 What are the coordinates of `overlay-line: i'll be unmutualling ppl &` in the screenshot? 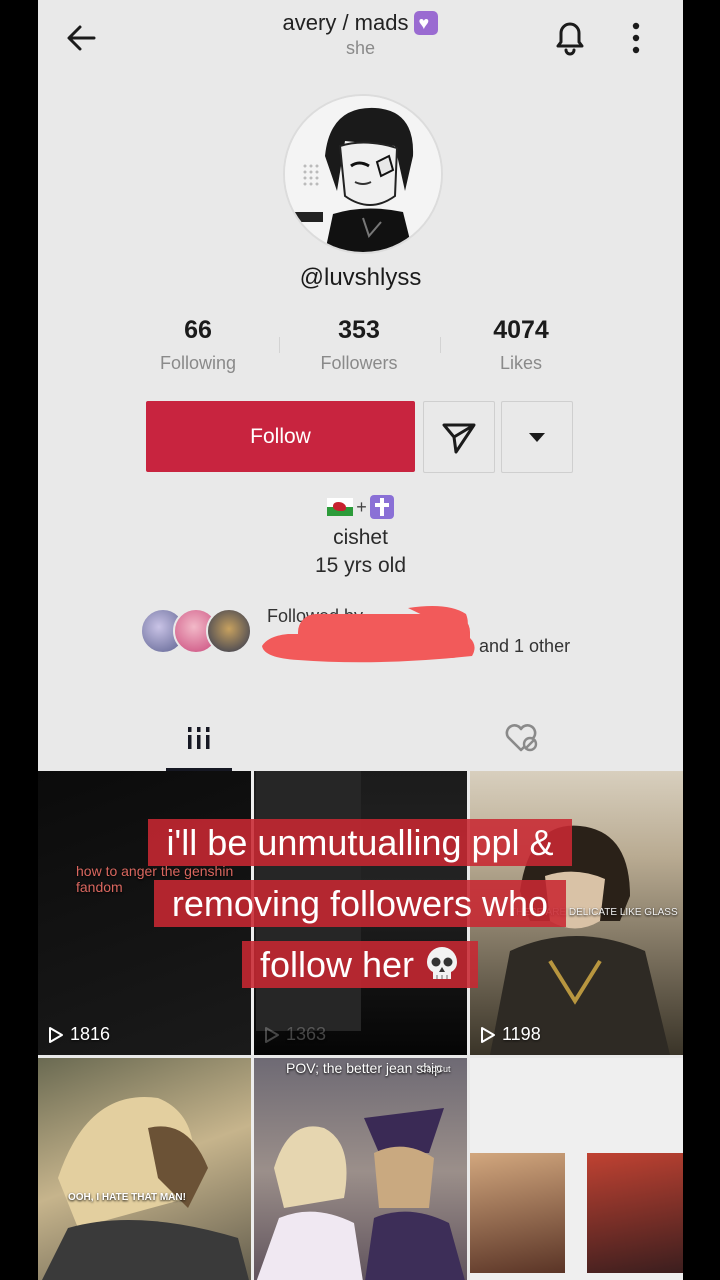 It's located at (360, 842).